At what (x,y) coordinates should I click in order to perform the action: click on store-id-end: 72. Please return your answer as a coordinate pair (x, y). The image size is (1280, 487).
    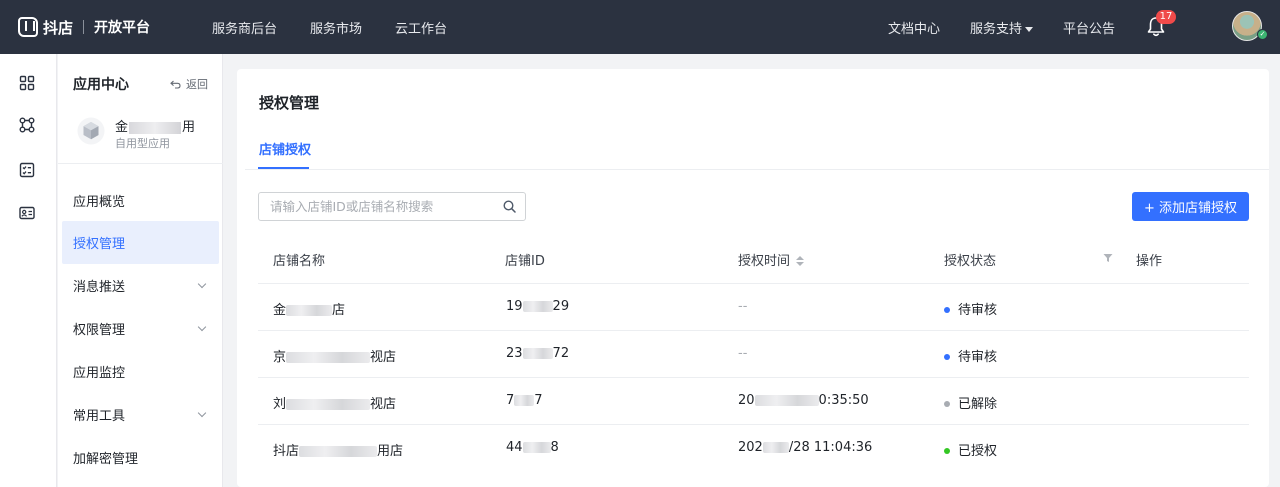
    Looking at the image, I should click on (561, 353).